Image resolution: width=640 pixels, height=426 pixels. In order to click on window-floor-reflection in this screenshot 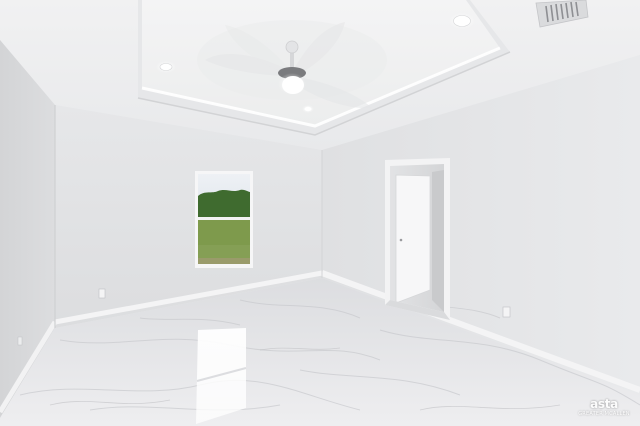, I will do `click(221, 376)`.